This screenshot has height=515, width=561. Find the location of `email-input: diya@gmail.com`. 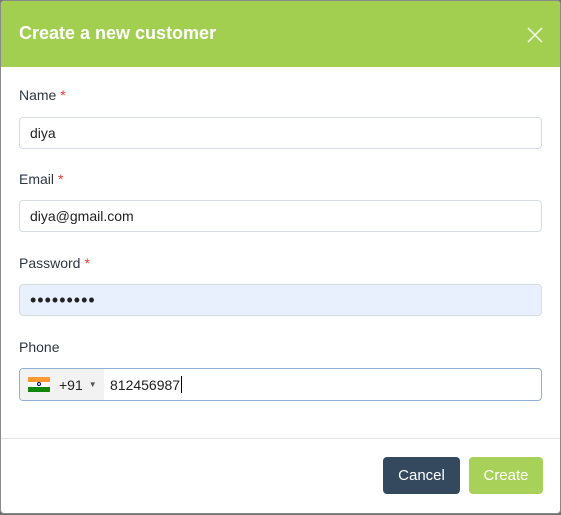

email-input: diya@gmail.com is located at coordinates (280, 216).